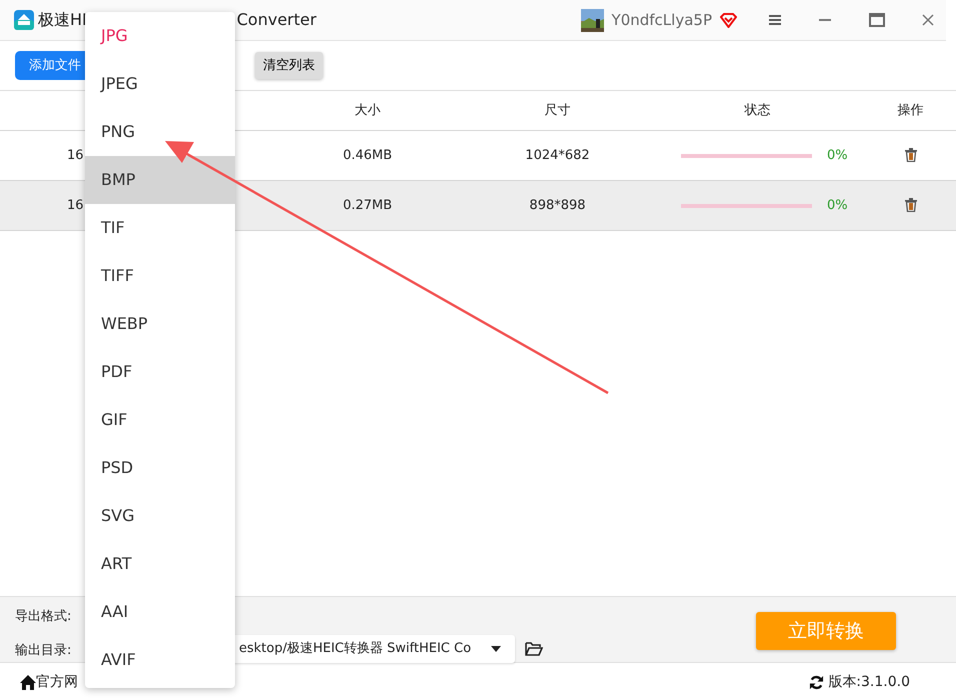 Image resolution: width=956 pixels, height=700 pixels. I want to click on column-header: 操作, so click(911, 110).